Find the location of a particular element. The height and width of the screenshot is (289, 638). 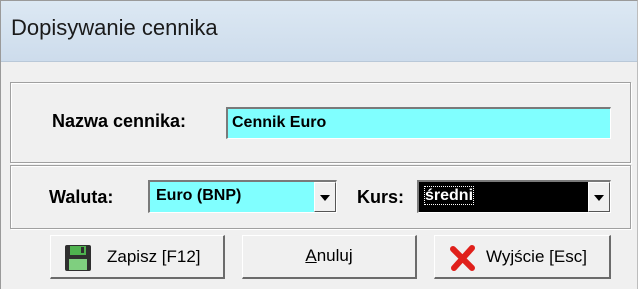

wyjscie-button: Wyjście [Esc] is located at coordinates (522, 257).